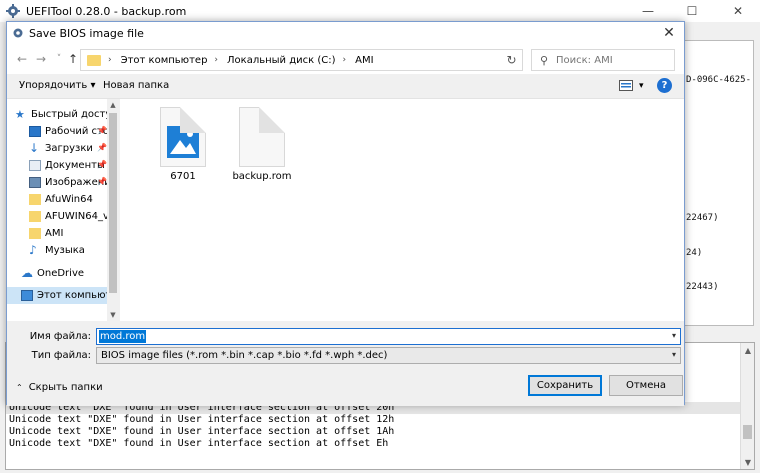 This screenshot has height=473, width=760. Describe the element at coordinates (738, 11) in the screenshot. I see `close-button: ✕` at that location.